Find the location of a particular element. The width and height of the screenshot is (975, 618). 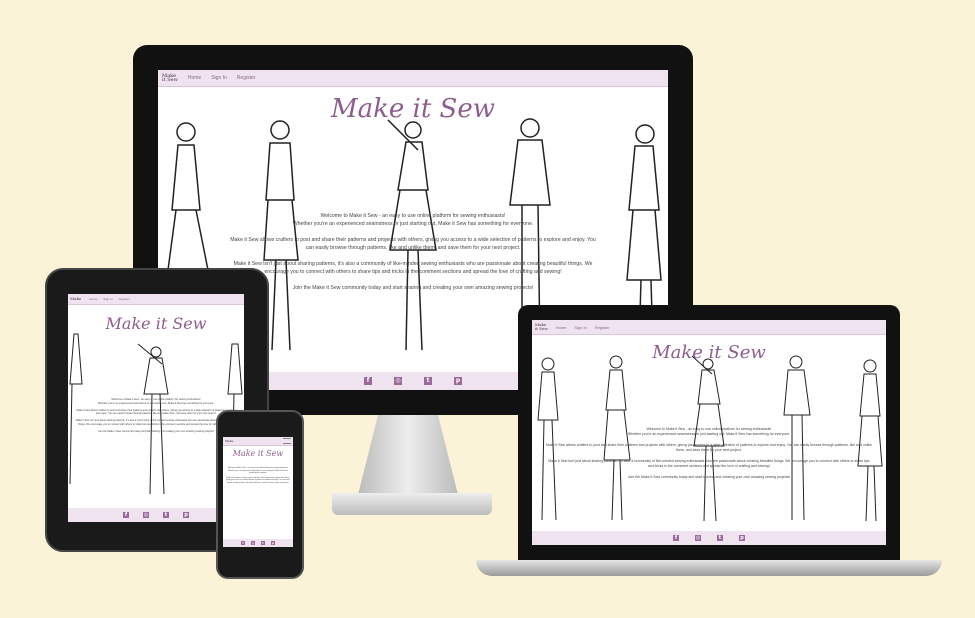

laptop-navbar: Make it Sew Home Sign In Register is located at coordinates (709, 327).